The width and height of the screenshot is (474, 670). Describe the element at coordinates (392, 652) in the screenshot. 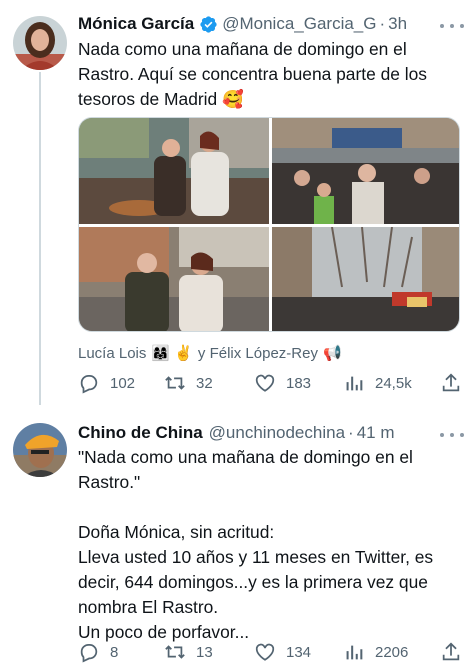

I see `views-count: 2206` at that location.